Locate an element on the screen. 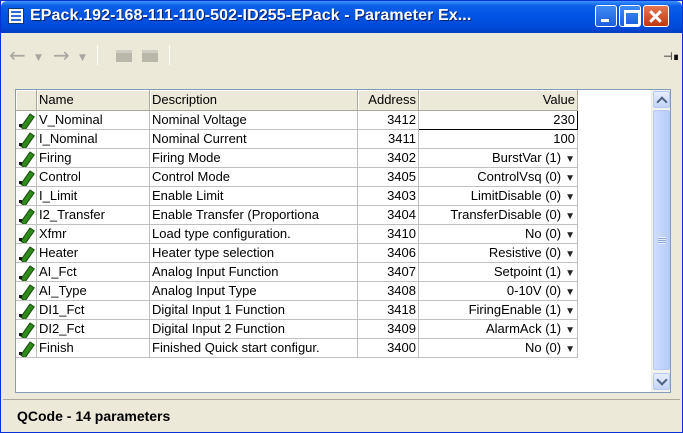 The height and width of the screenshot is (433, 683). scroll-up-button is located at coordinates (661, 99).